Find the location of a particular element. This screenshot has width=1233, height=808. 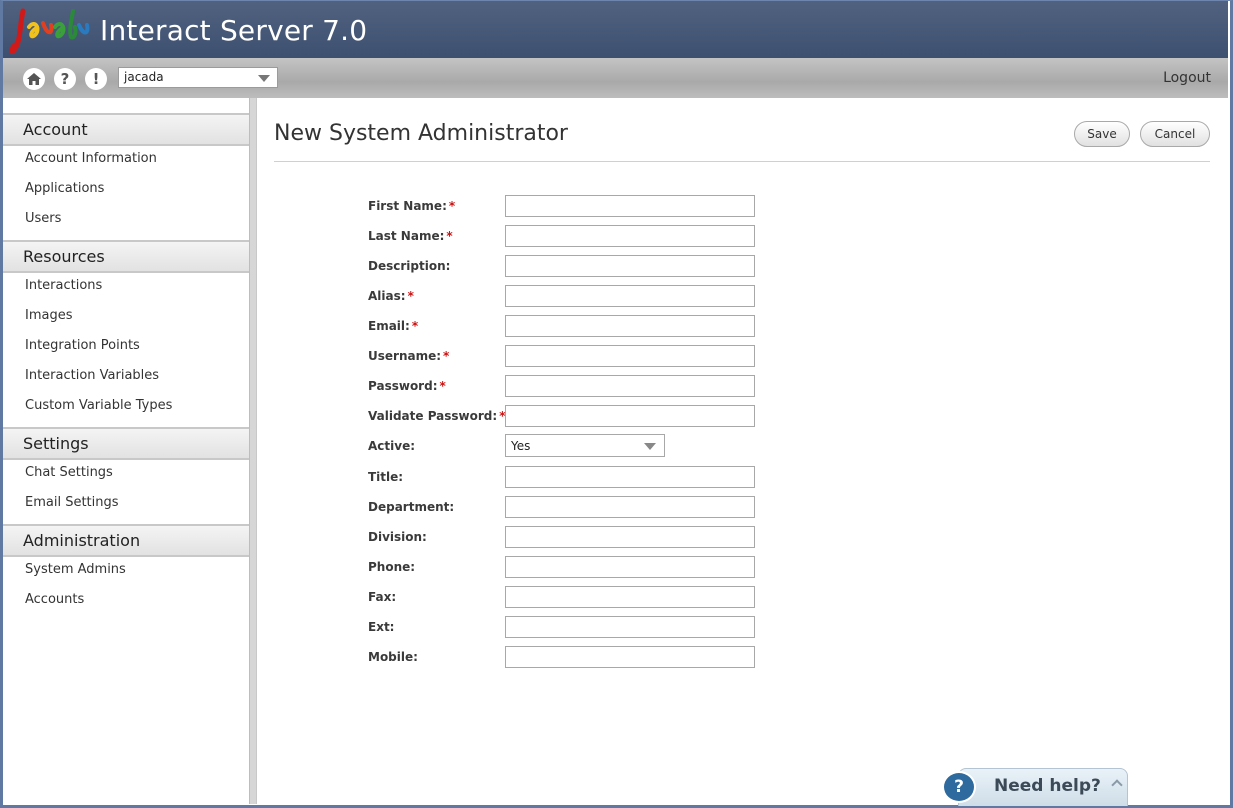

form-row-username: Username: * is located at coordinates (618, 358).